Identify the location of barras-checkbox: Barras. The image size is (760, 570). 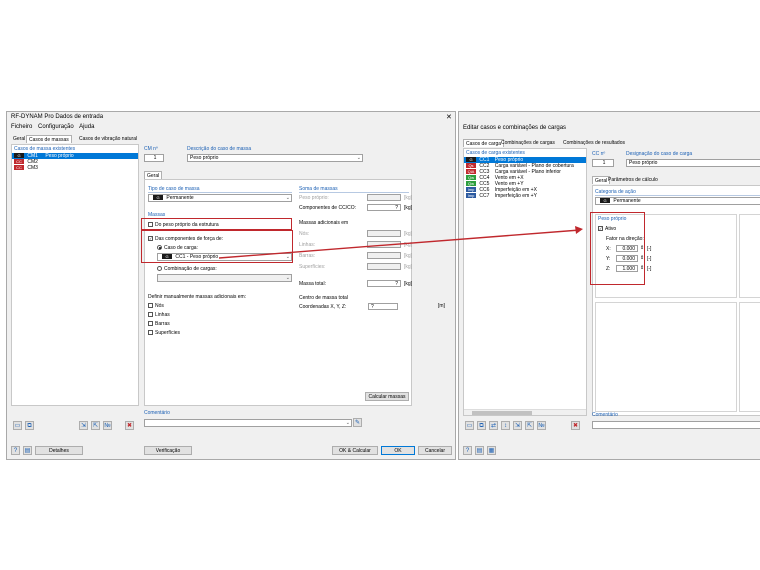
(159, 324).